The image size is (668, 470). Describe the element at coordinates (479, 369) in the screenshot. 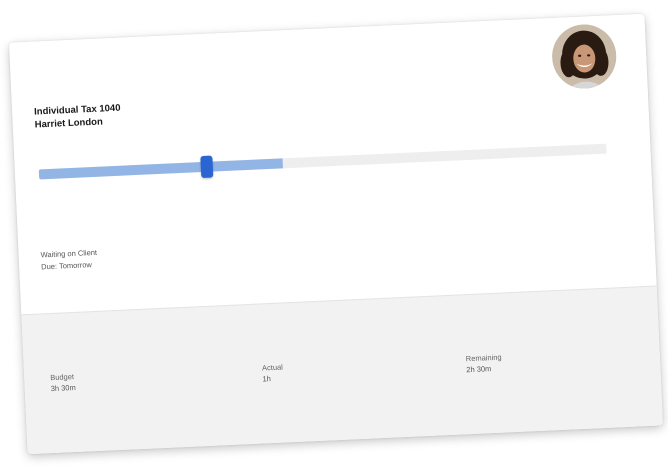

I see `remaining-value: 2h 30m` at that location.